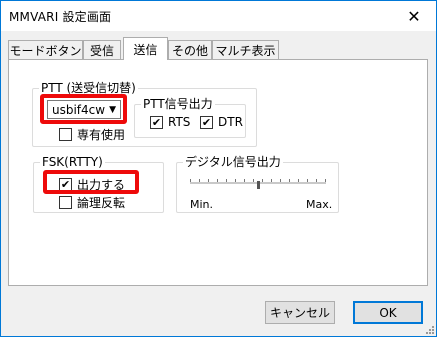 Image resolution: width=437 pixels, height=337 pixels. Describe the element at coordinates (218, 16) in the screenshot. I see `title-bar: MMVARI 設定画面 ✕` at that location.